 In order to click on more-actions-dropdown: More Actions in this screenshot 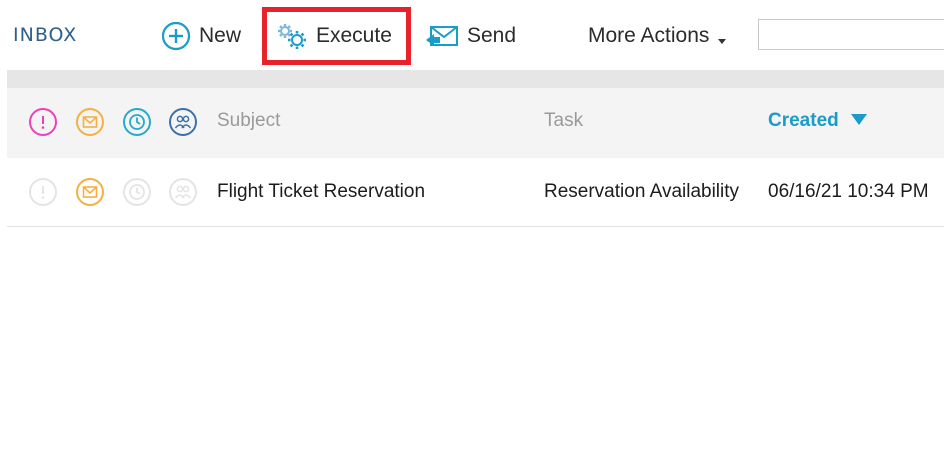, I will do `click(657, 36)`.